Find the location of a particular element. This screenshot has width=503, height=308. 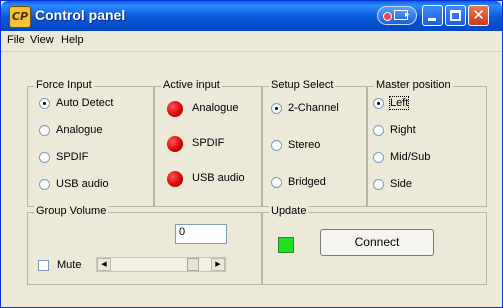

radio-side: Side is located at coordinates (392, 184).